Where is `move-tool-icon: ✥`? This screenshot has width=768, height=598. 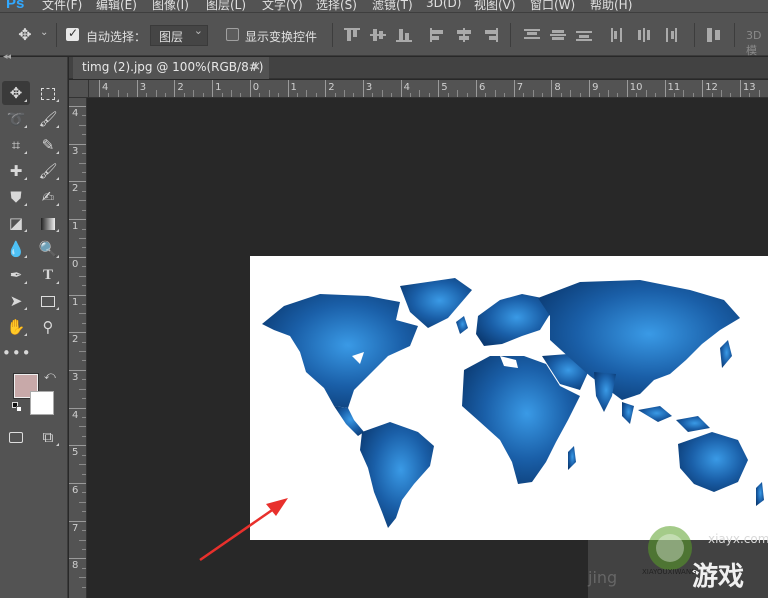 move-tool-icon: ✥ is located at coordinates (16, 93).